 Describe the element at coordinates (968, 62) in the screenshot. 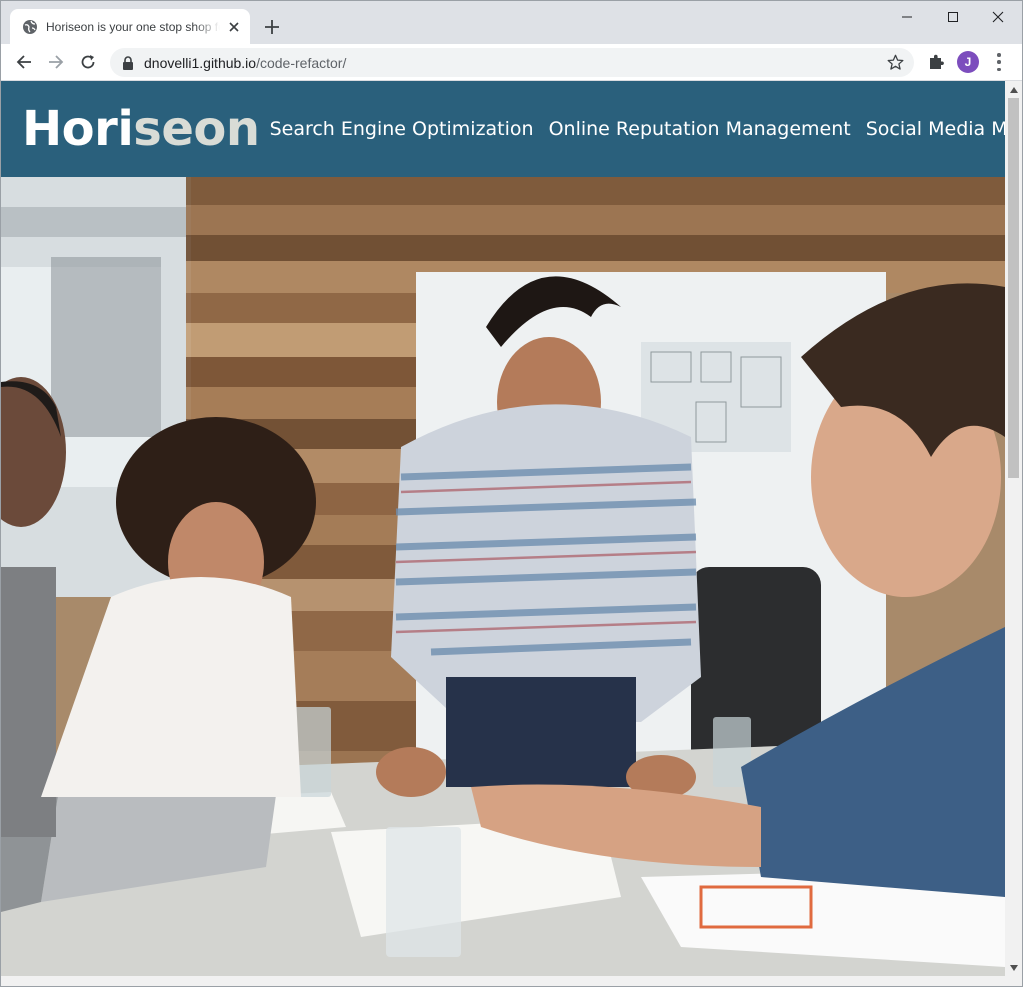

I see `profile-avatar: J` at that location.